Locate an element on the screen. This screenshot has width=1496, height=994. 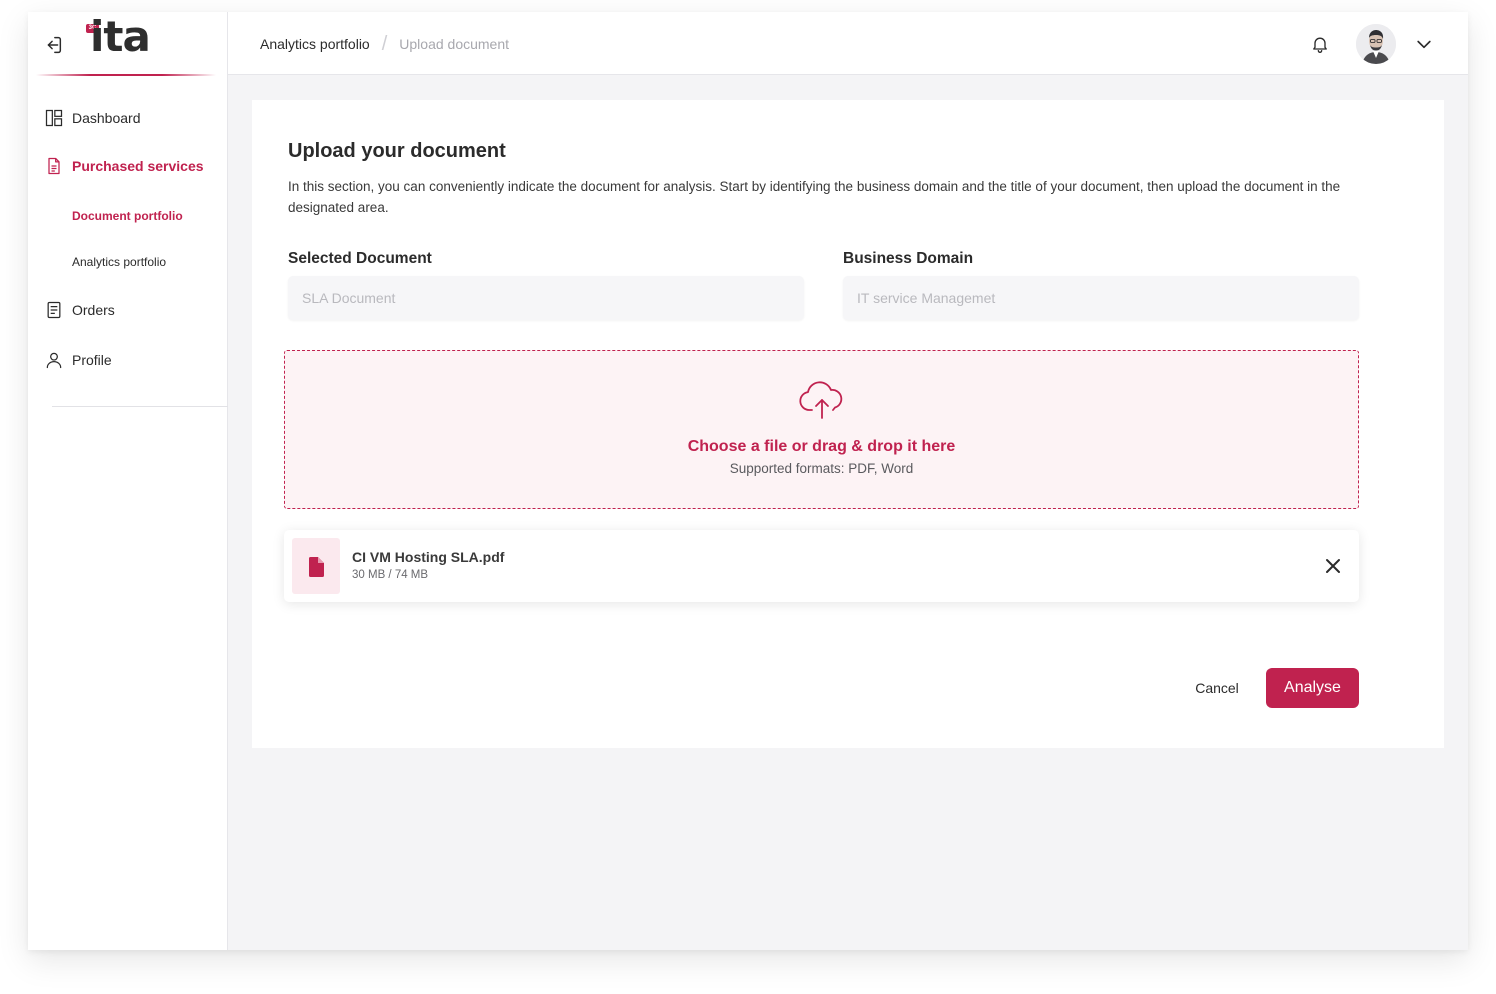
business-domain-label: Business Domain is located at coordinates (908, 258).